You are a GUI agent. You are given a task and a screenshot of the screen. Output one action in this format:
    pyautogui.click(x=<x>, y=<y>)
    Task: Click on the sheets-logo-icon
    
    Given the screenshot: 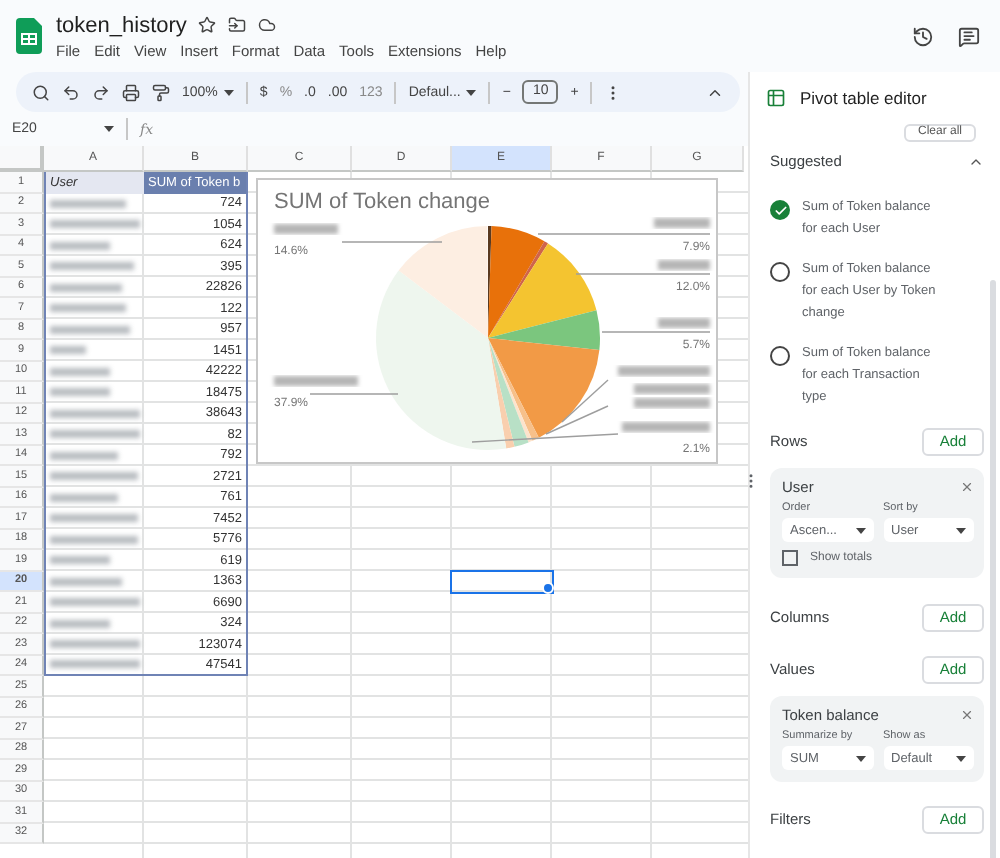 What is the action you would take?
    pyautogui.click(x=29, y=36)
    